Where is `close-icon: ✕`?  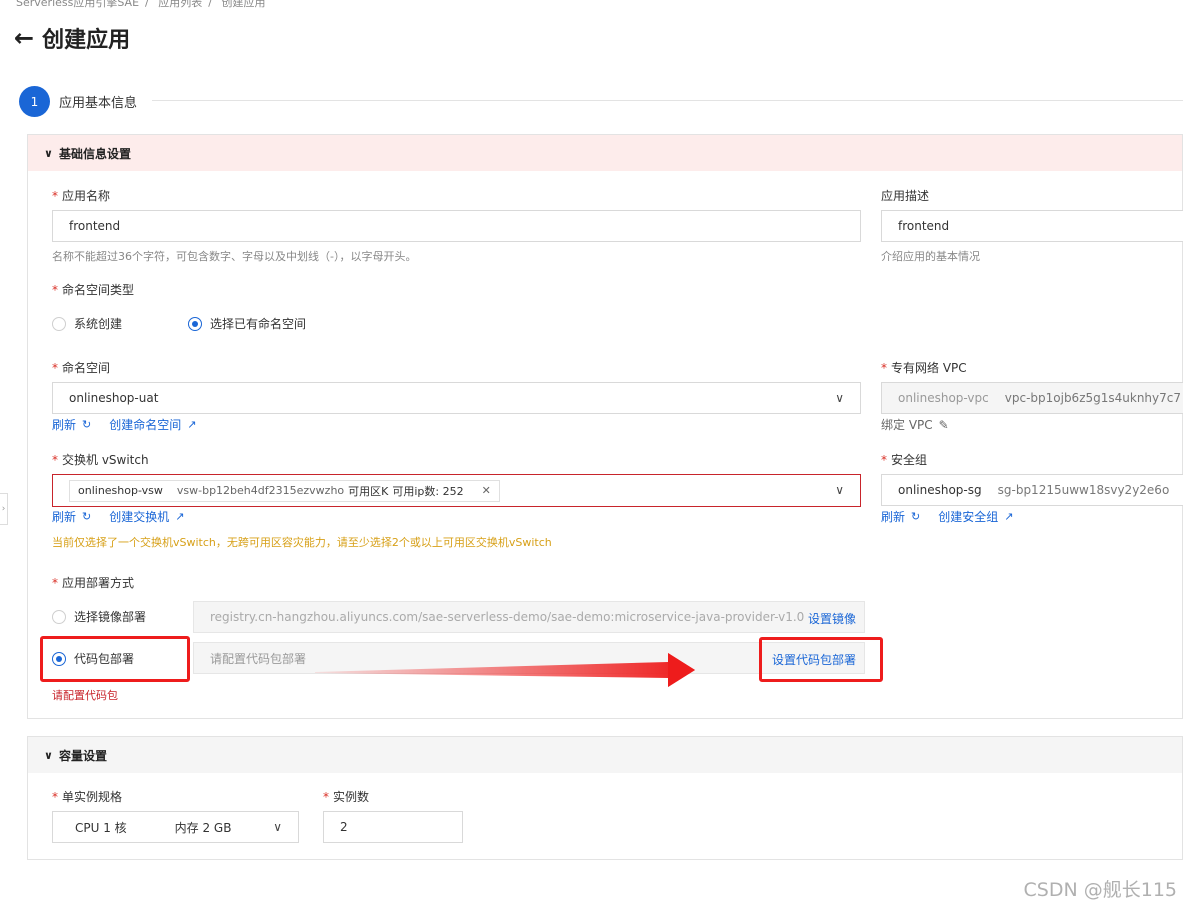 close-icon: ✕ is located at coordinates (486, 490).